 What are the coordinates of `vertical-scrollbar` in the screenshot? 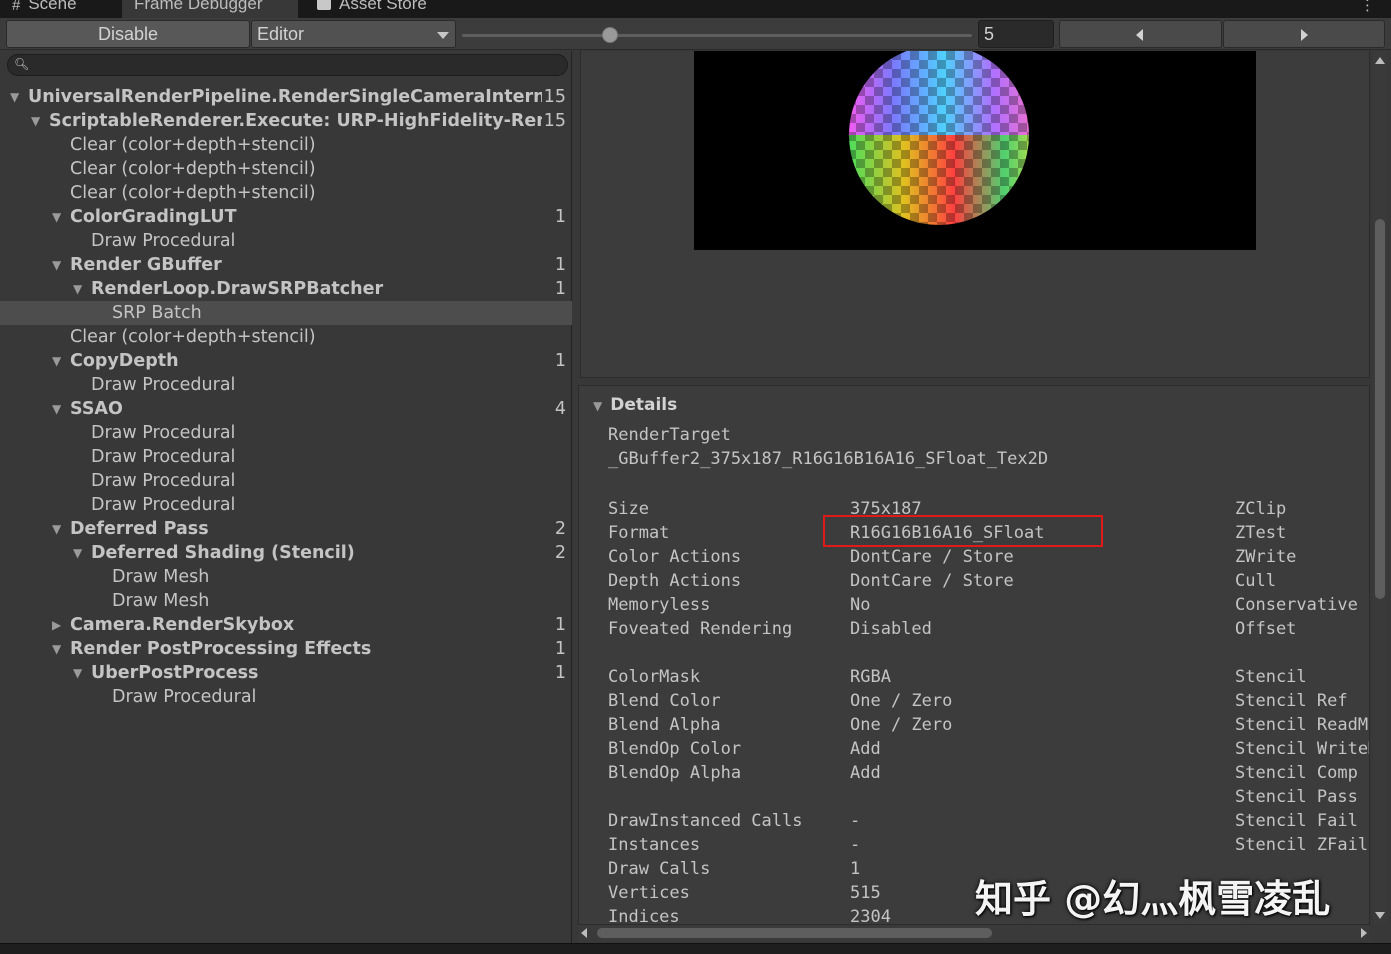 It's located at (1380, 488).